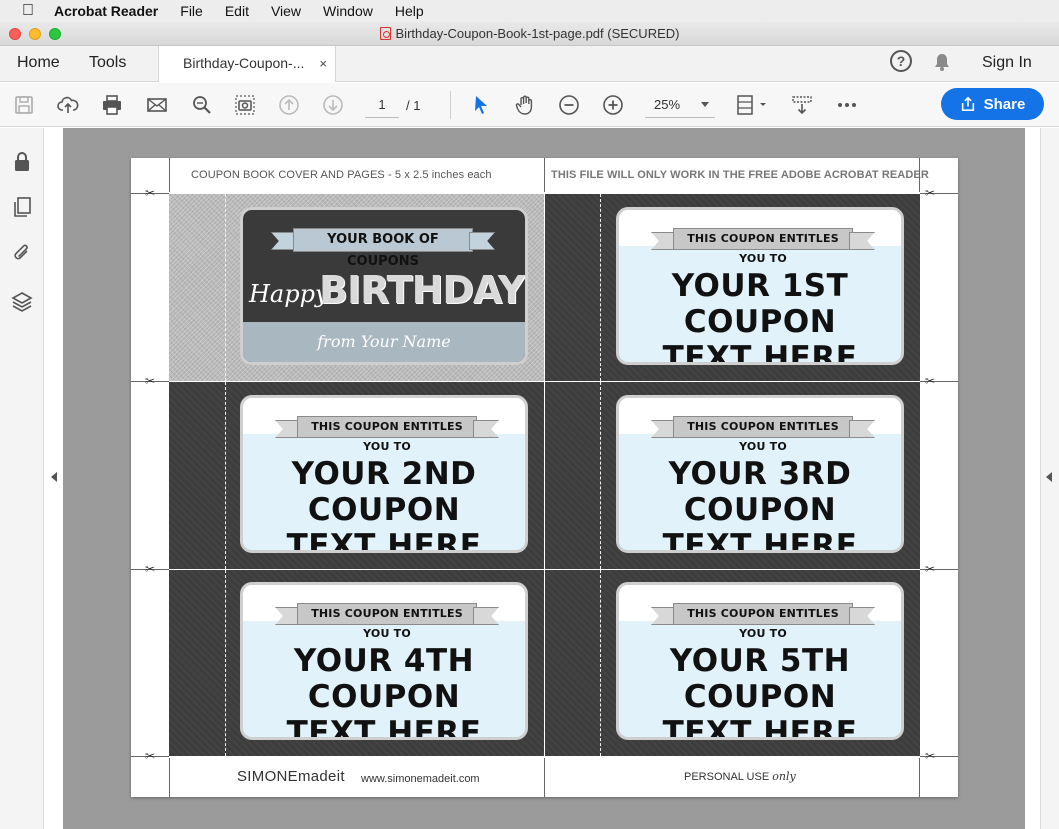 The width and height of the screenshot is (1059, 829). What do you see at coordinates (22, 478) in the screenshot?
I see `left-rail` at bounding box center [22, 478].